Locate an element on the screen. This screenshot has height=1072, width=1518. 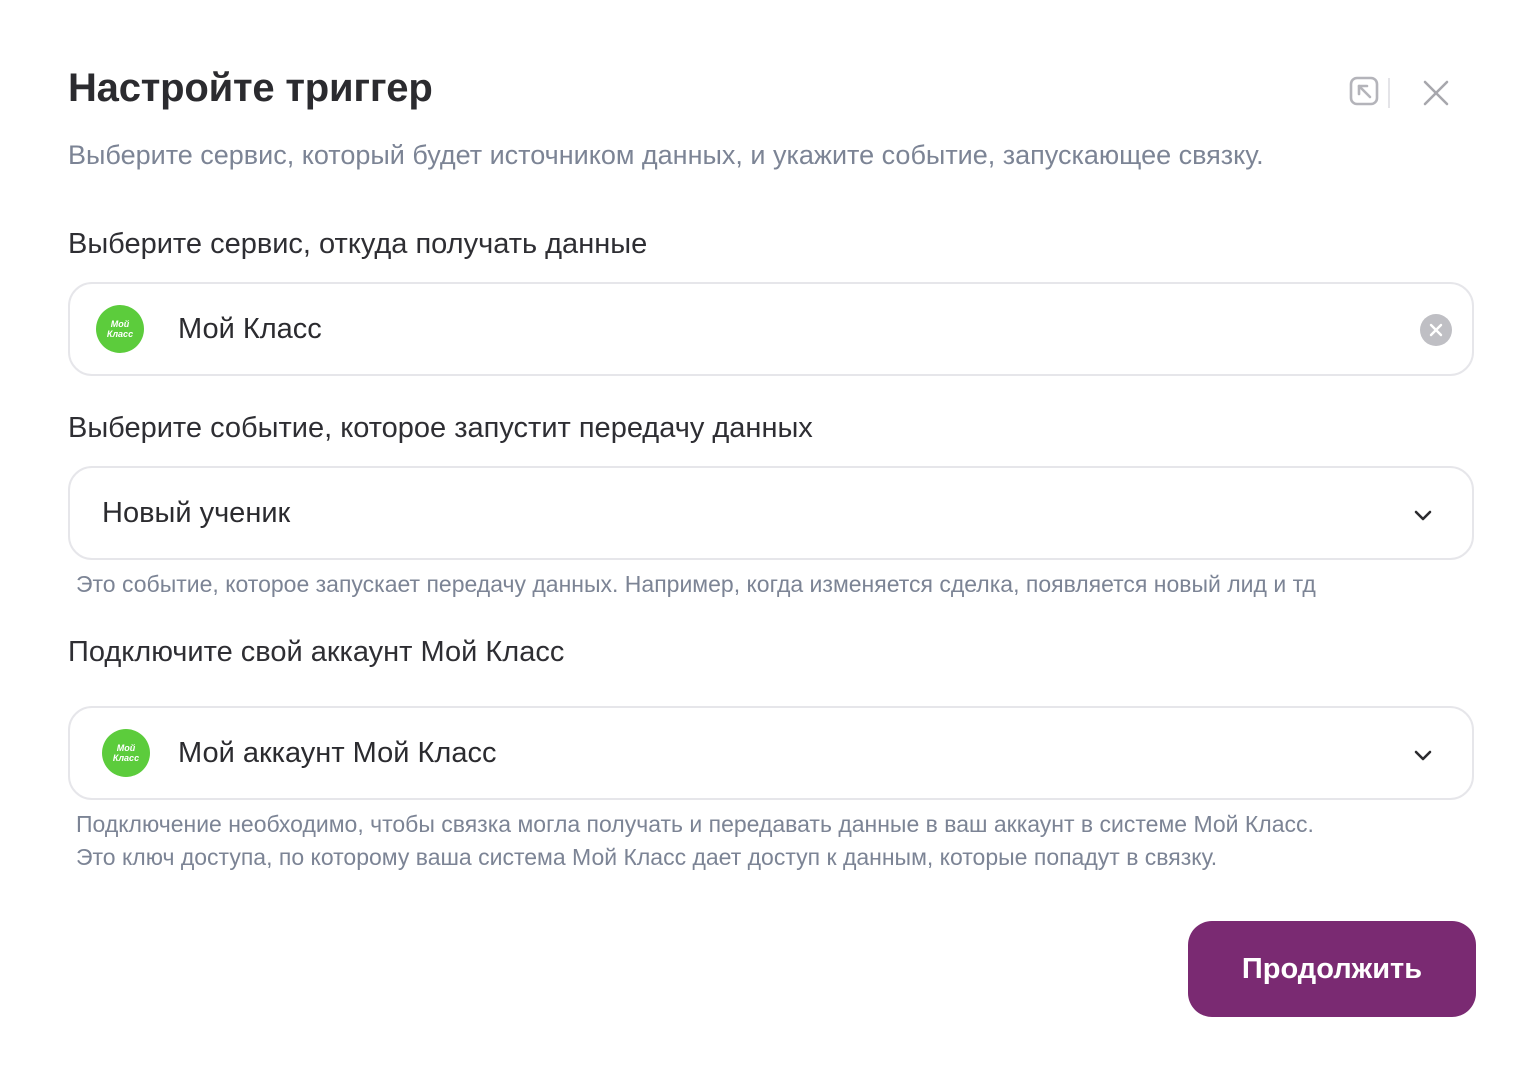
dialog-title: Настройте триггер is located at coordinates (250, 88).